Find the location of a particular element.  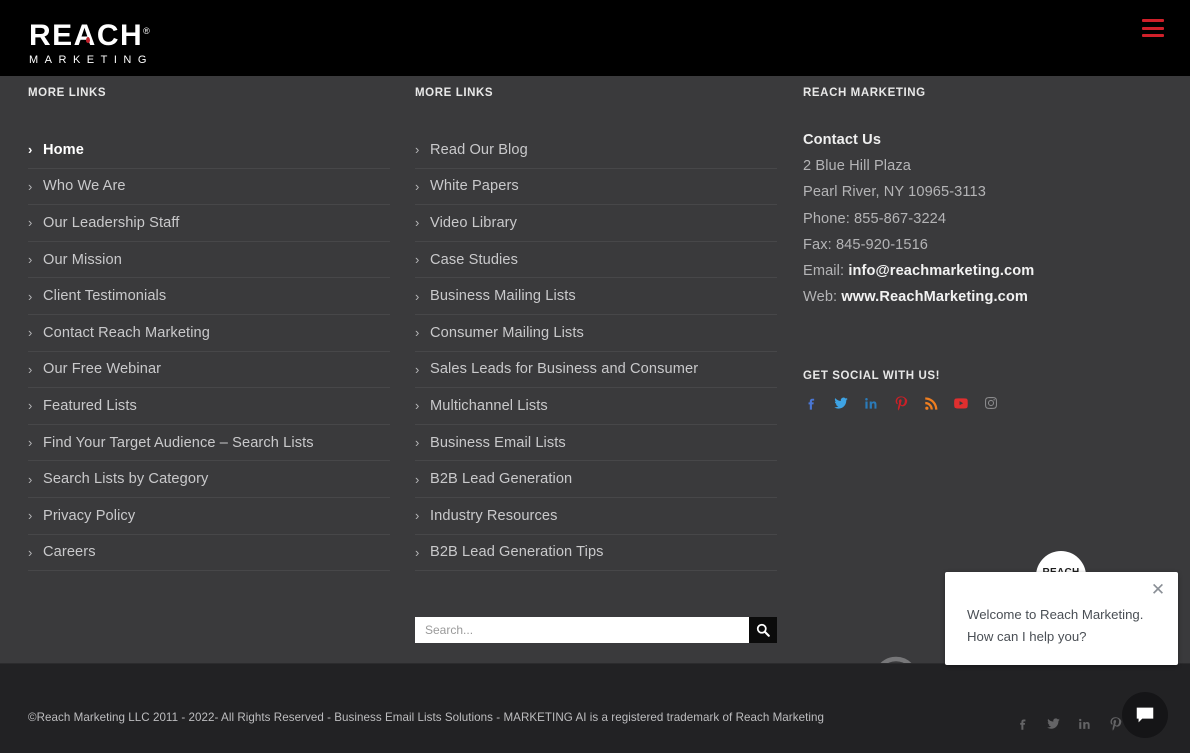

chat-launcher-button is located at coordinates (1145, 715).